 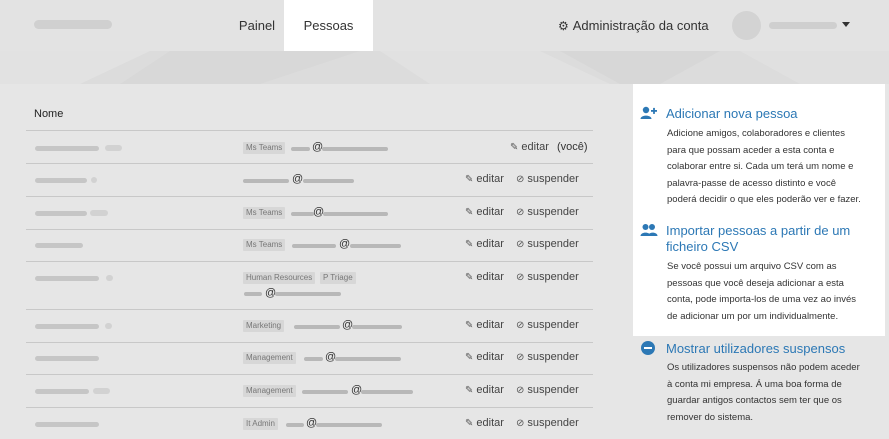 I want to click on add-user-icon, so click(x=648, y=112).